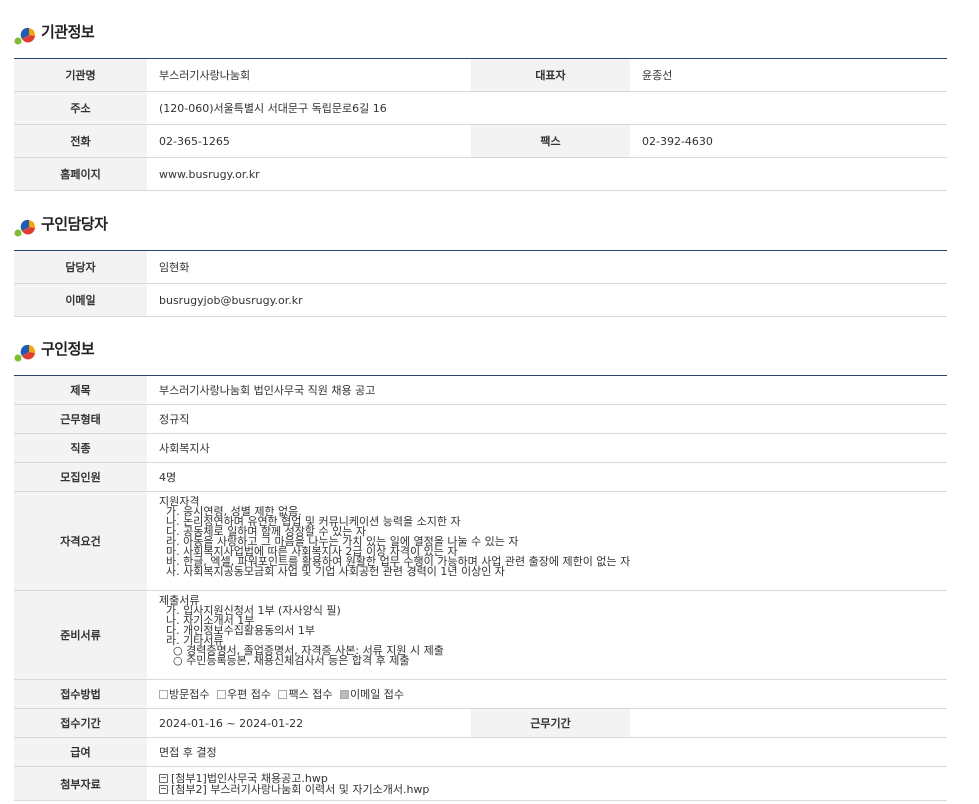 The width and height of the screenshot is (979, 804). I want to click on table-row: 이메일 busrugyjob@busrugy.or.kr, so click(480, 300).